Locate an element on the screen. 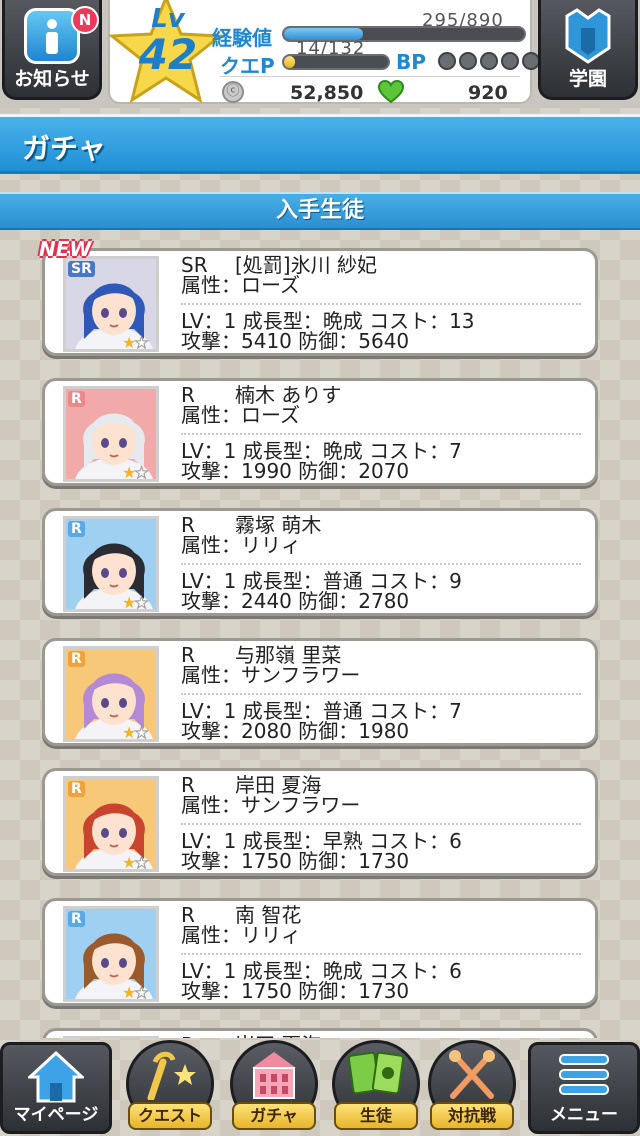  student-level-info: LV：1 成長型：晩成 コスト：13 is located at coordinates (328, 321).